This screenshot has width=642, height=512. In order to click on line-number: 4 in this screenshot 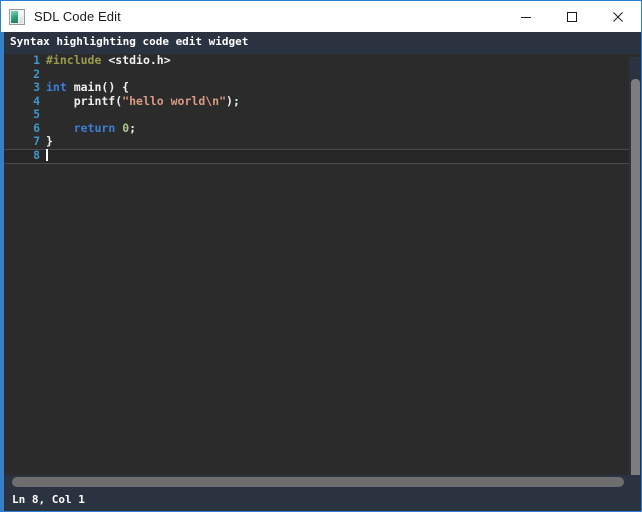, I will do `click(36, 100)`.